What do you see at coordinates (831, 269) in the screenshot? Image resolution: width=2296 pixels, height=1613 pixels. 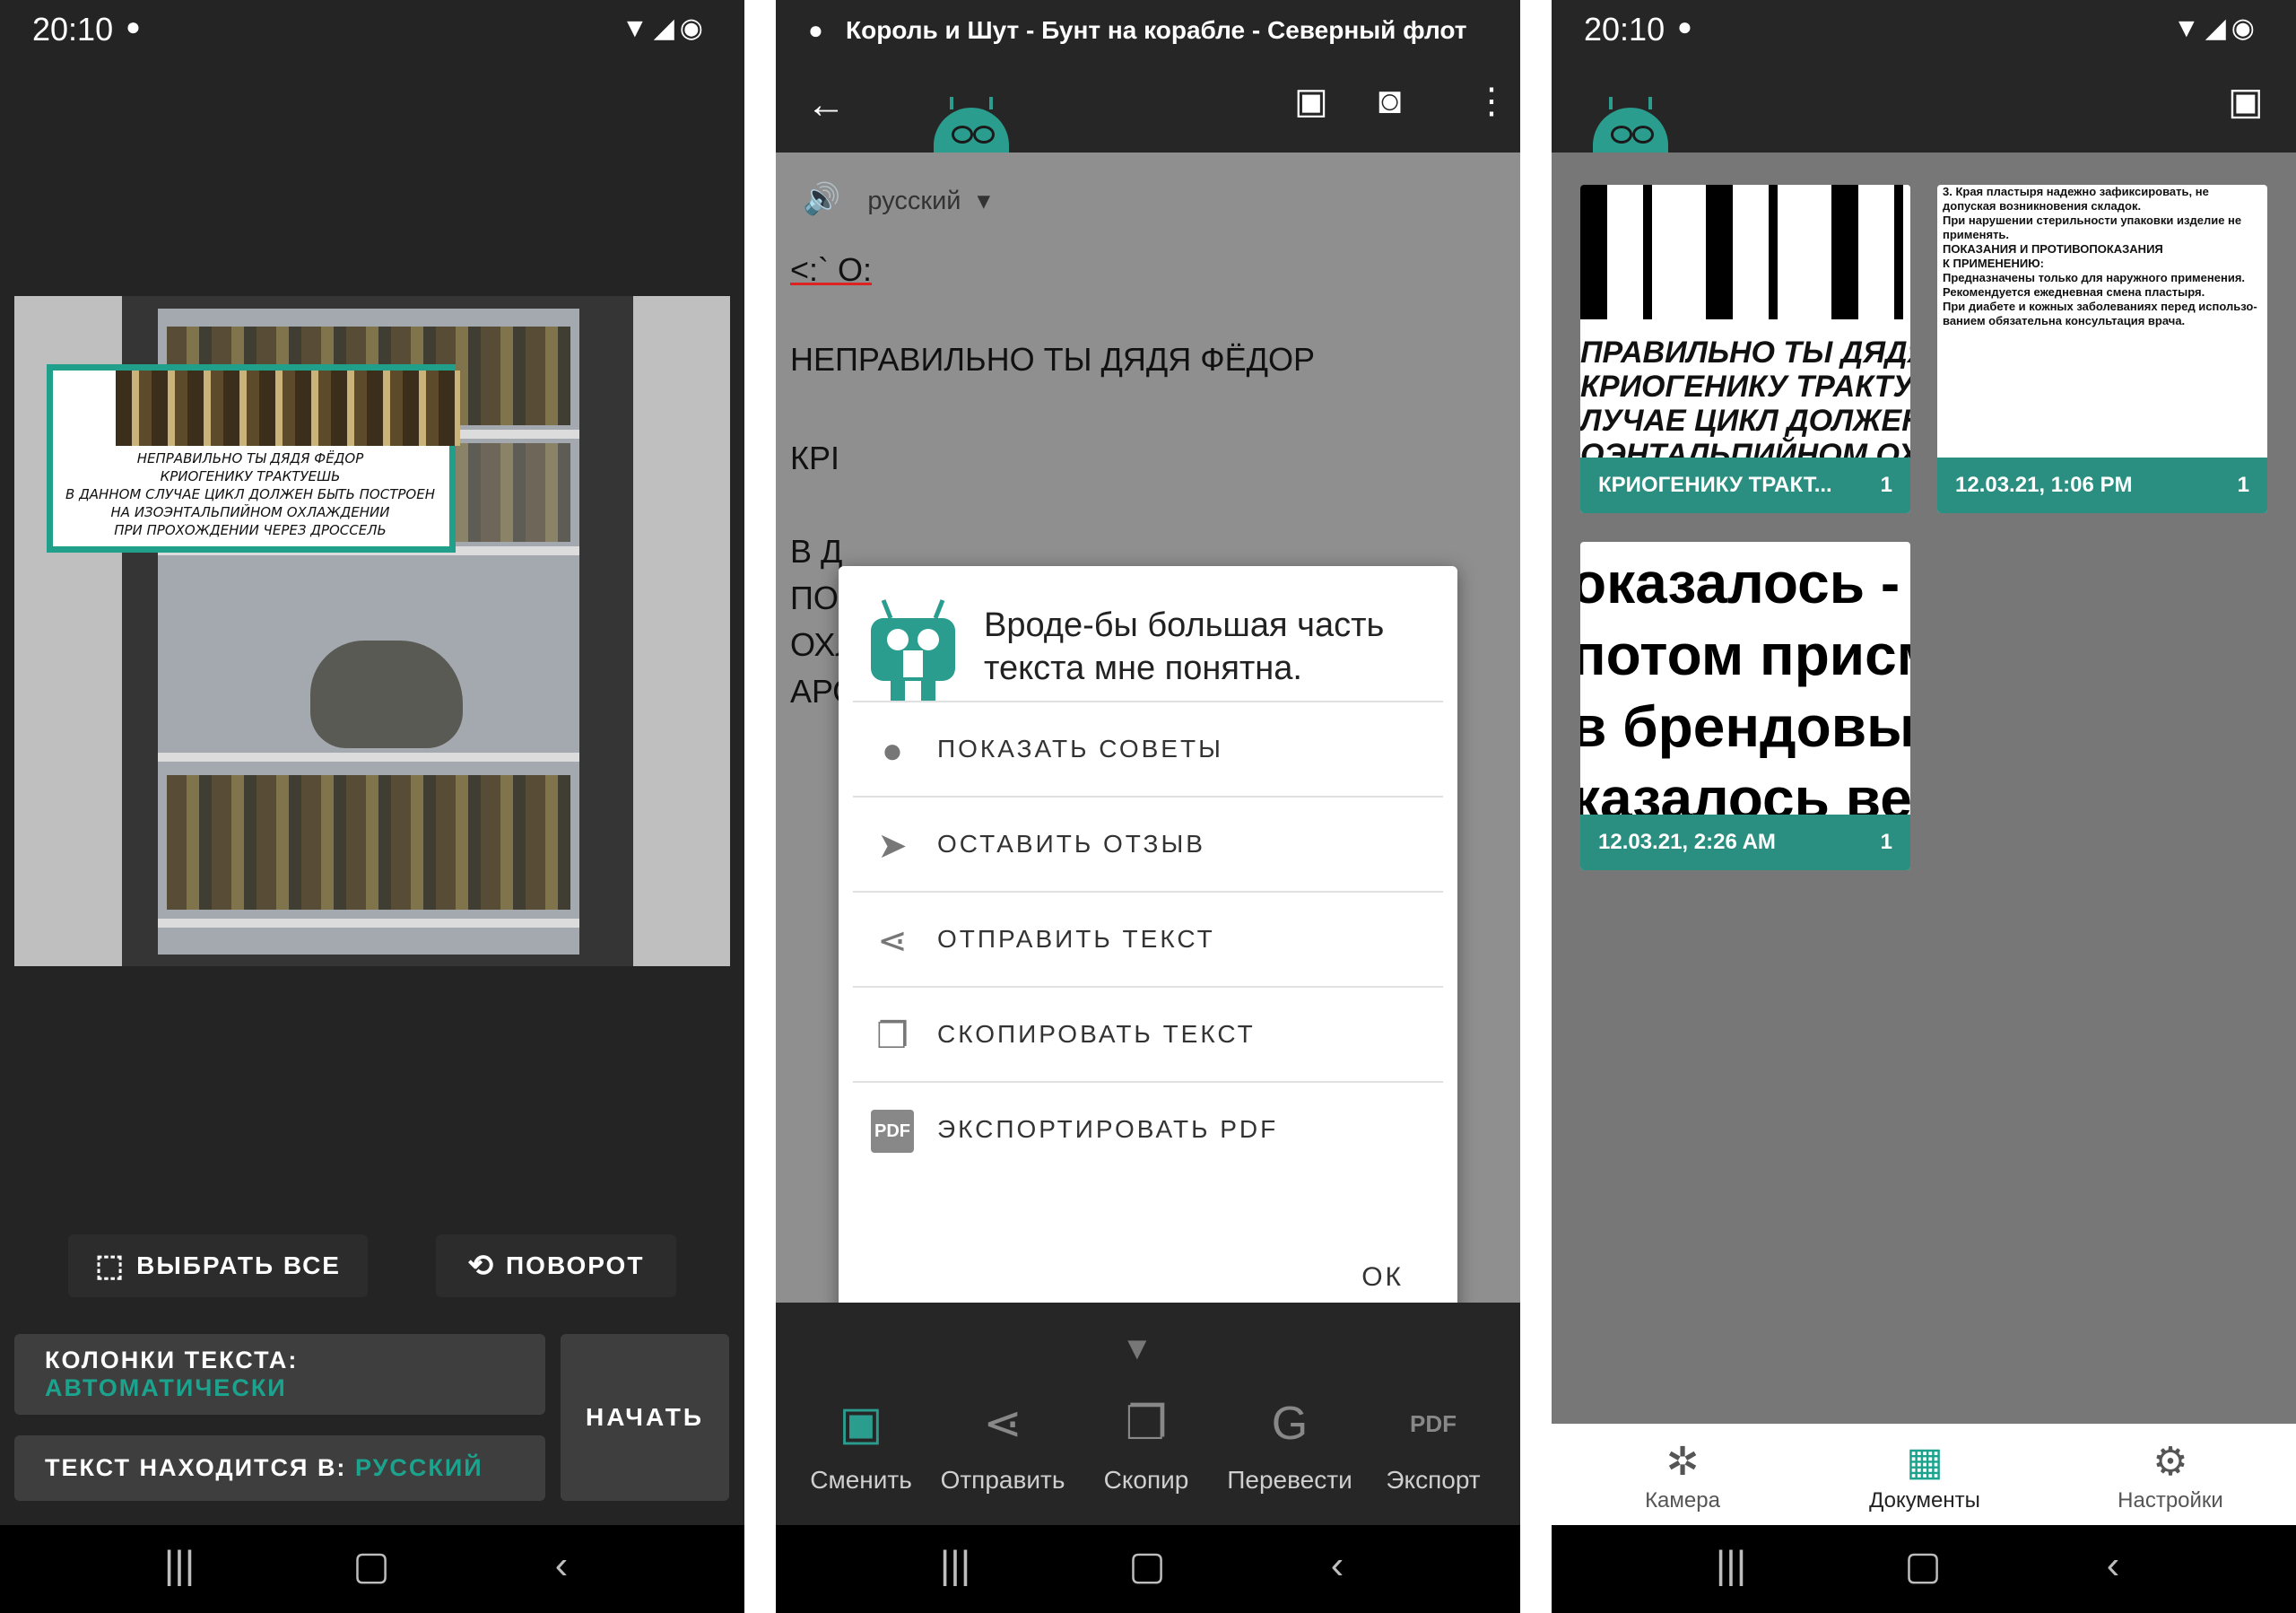 I see `ocr-line: <:` О:` at bounding box center [831, 269].